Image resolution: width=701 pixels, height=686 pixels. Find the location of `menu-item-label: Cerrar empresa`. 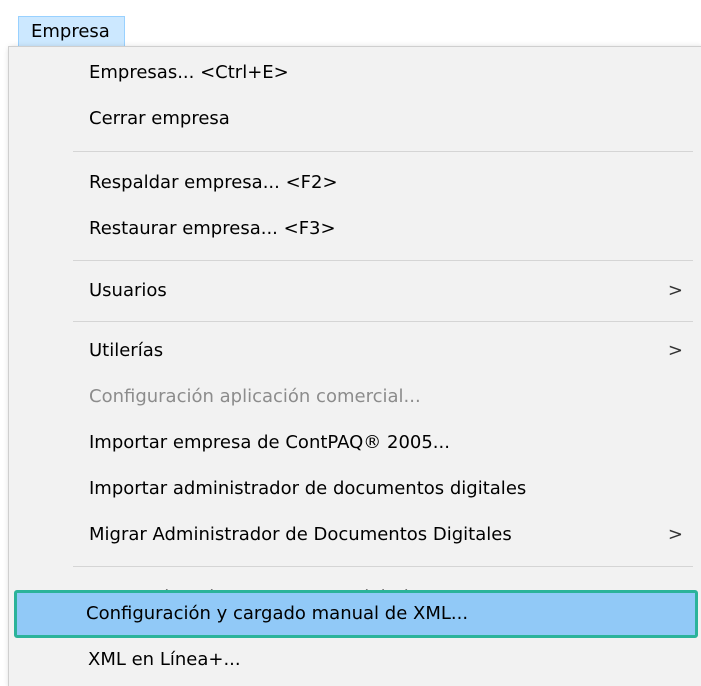

menu-item-label: Cerrar empresa is located at coordinates (159, 118).